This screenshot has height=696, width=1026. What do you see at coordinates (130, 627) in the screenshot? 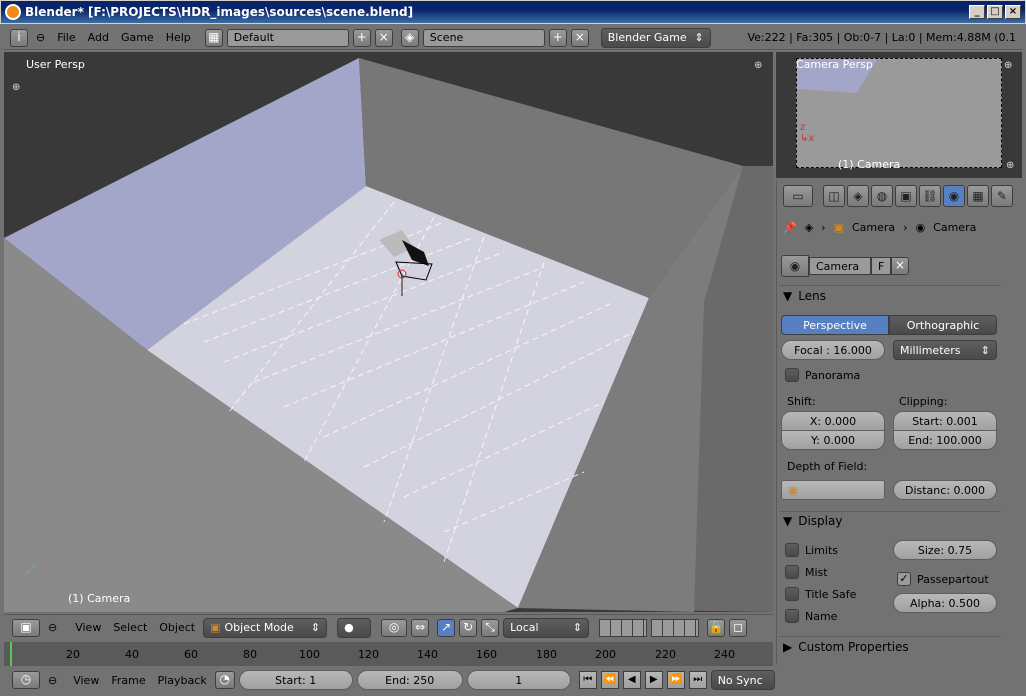
I see `menu-select: Select` at bounding box center [130, 627].